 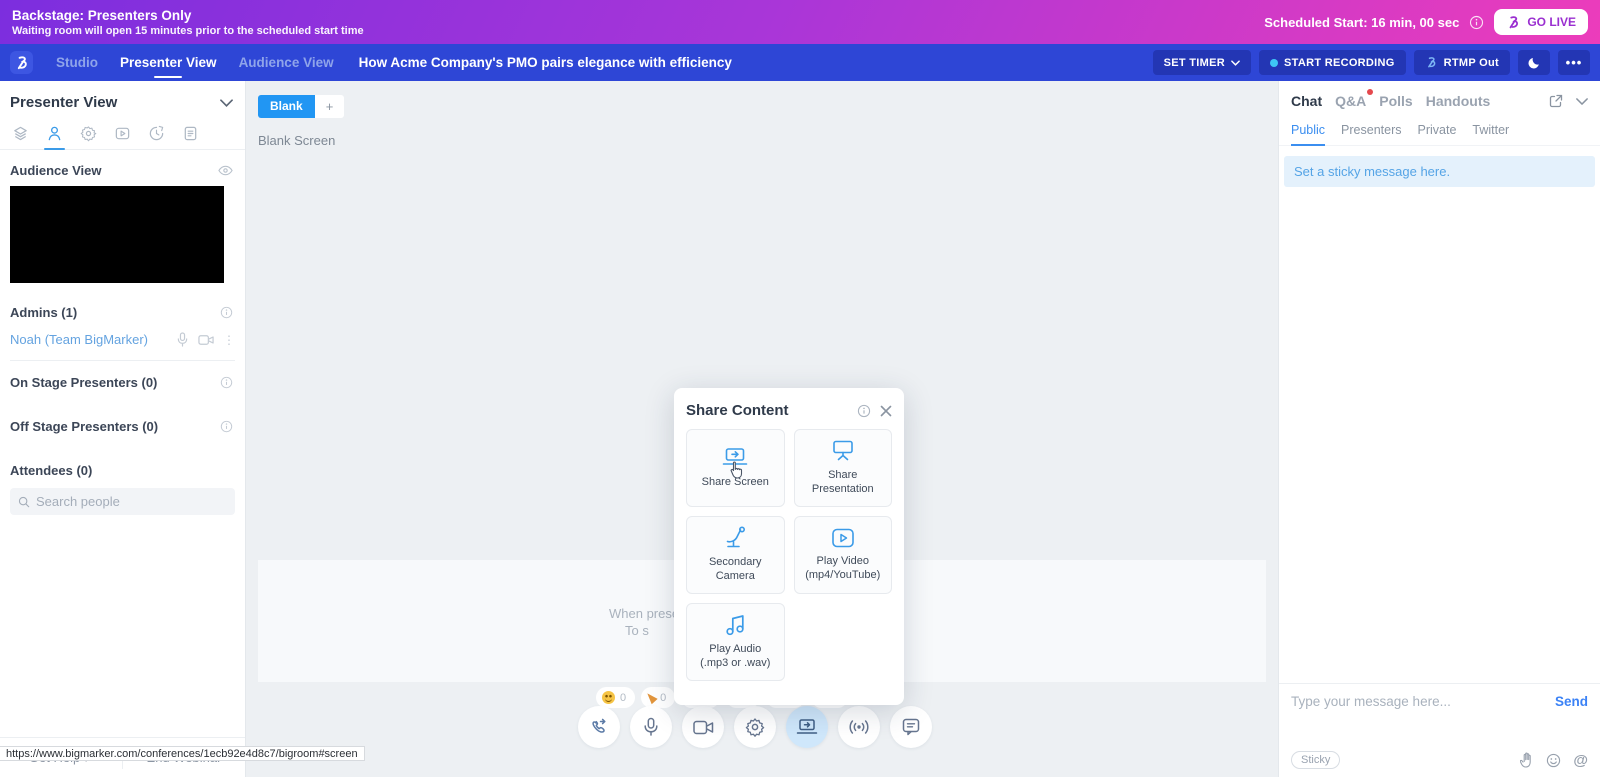 I want to click on tab-blank: Blank, so click(x=286, y=106).